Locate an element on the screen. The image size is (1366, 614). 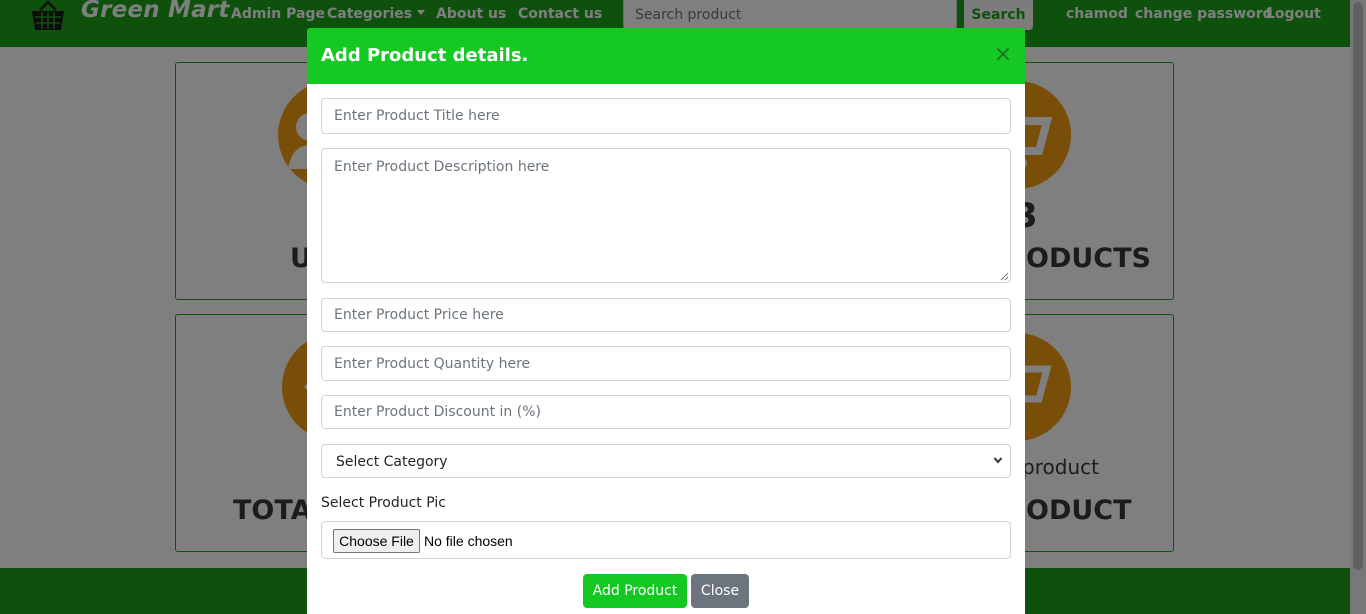
product-description-textarea is located at coordinates (666, 215).